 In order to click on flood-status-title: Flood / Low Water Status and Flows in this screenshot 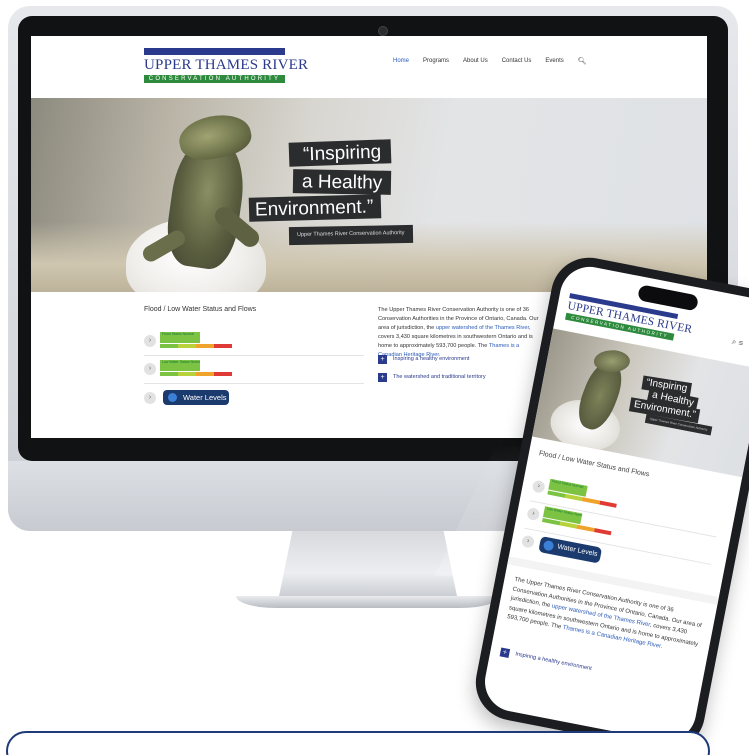, I will do `click(200, 309)`.